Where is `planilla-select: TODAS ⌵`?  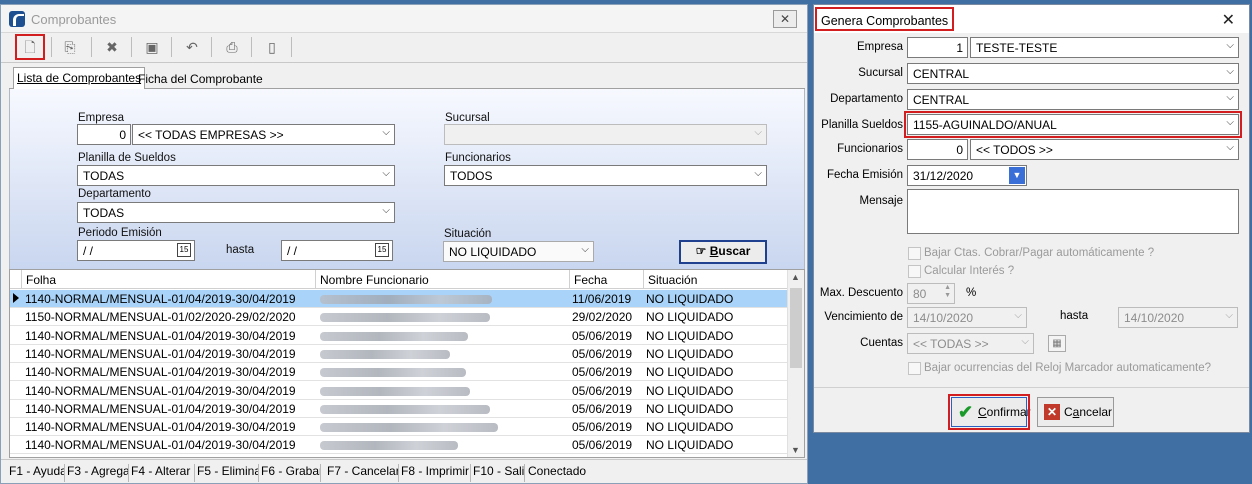 planilla-select: TODAS ⌵ is located at coordinates (236, 175).